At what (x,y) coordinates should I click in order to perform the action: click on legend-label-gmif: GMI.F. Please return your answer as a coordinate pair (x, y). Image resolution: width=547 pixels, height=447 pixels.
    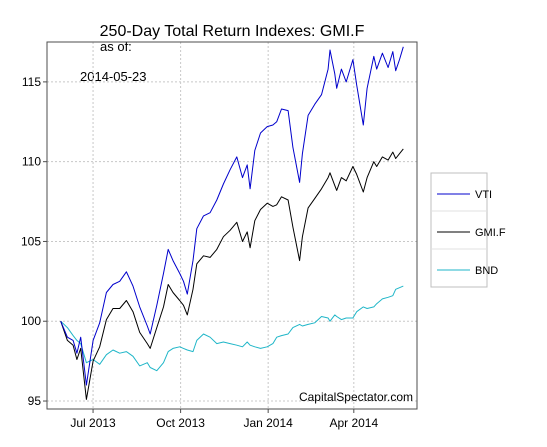
    Looking at the image, I should click on (490, 233).